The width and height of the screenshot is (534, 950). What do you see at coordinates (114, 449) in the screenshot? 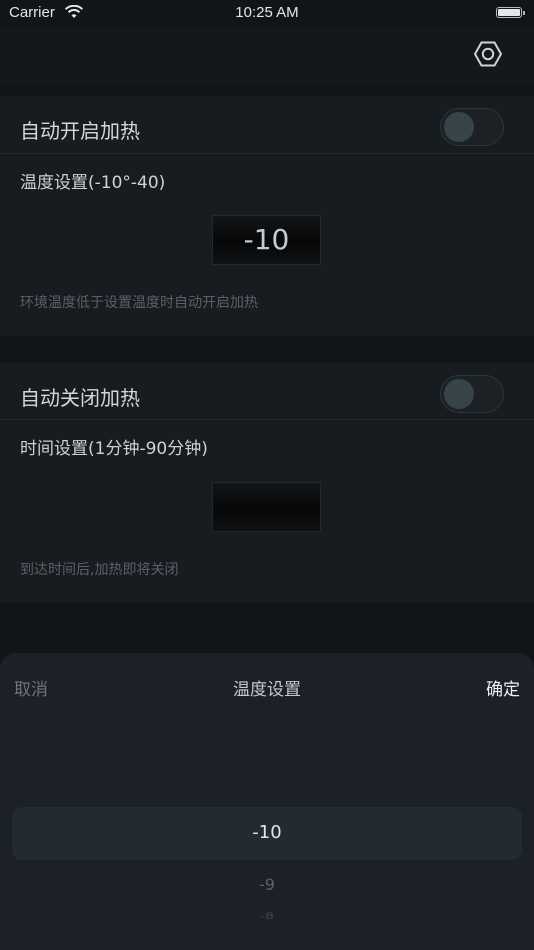
I see `time-setting-label: 时间设置(1分钟-90分钟)` at bounding box center [114, 449].